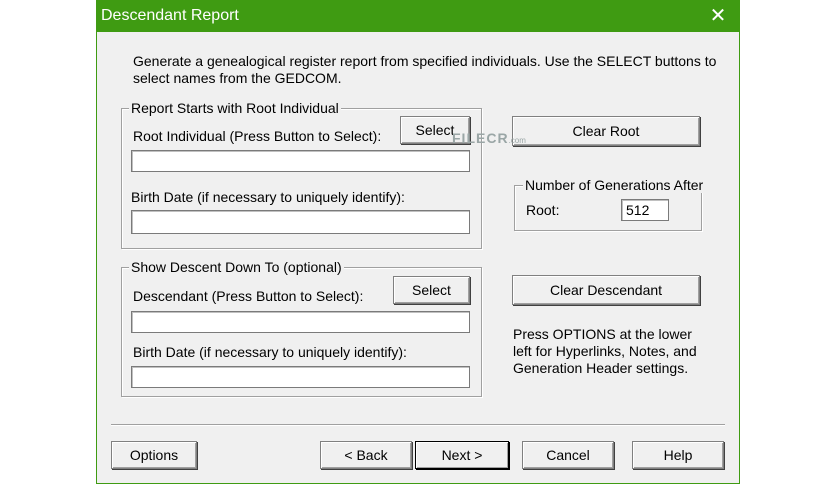 This screenshot has height=484, width=836. I want to click on root-individual-input, so click(300, 161).